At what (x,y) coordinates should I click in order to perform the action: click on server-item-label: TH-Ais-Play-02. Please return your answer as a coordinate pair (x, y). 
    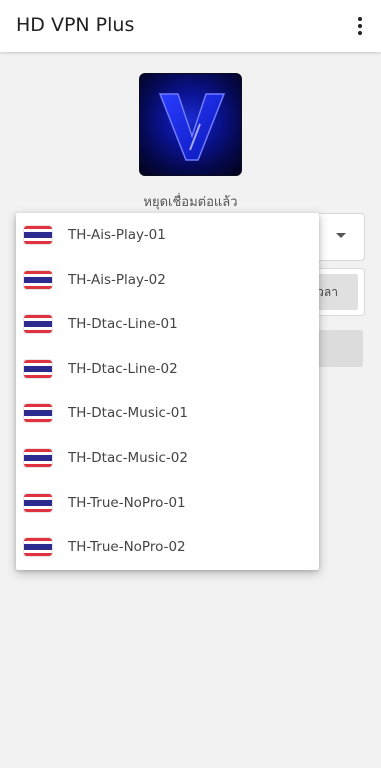
    Looking at the image, I should click on (117, 279).